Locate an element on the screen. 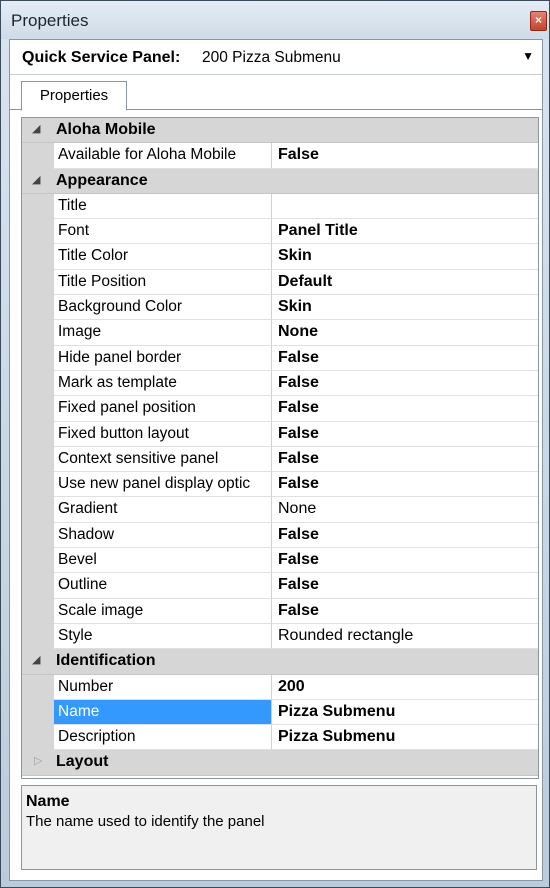  property-row-background-color: Background Color Skin is located at coordinates (280, 308).